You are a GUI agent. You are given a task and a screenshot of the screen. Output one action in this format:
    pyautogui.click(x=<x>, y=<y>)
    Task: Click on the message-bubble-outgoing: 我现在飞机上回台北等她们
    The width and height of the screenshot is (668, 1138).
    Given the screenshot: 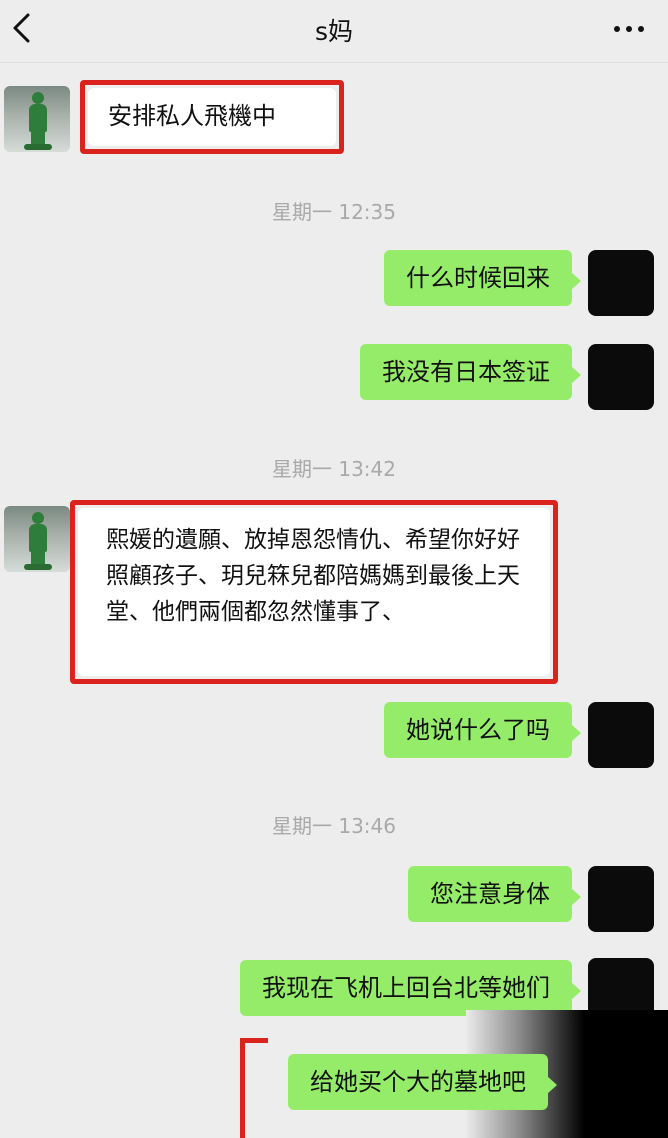 What is the action you would take?
    pyautogui.click(x=410, y=988)
    